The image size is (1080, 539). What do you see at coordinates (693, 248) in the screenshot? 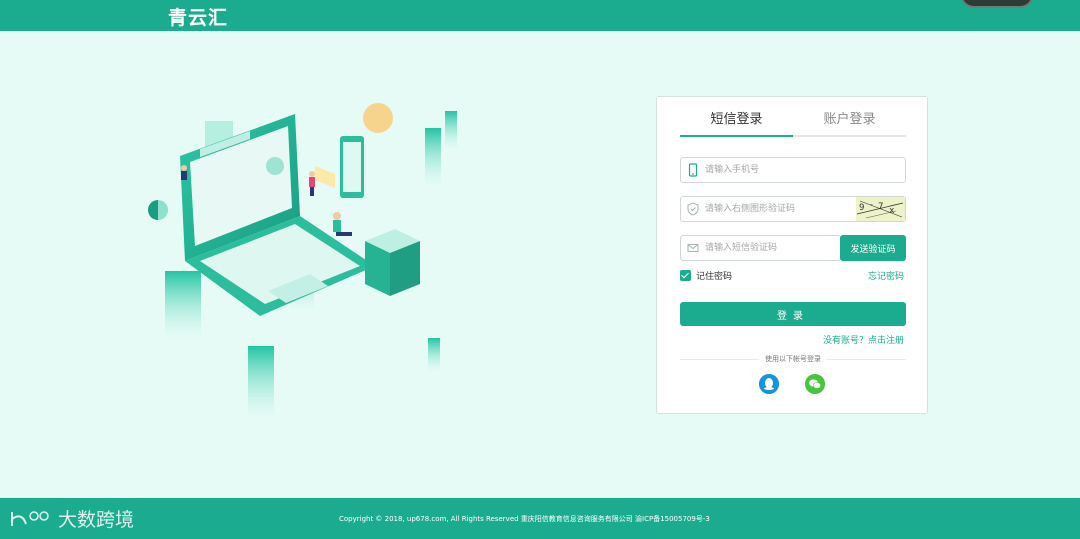
I see `envelope-icon` at bounding box center [693, 248].